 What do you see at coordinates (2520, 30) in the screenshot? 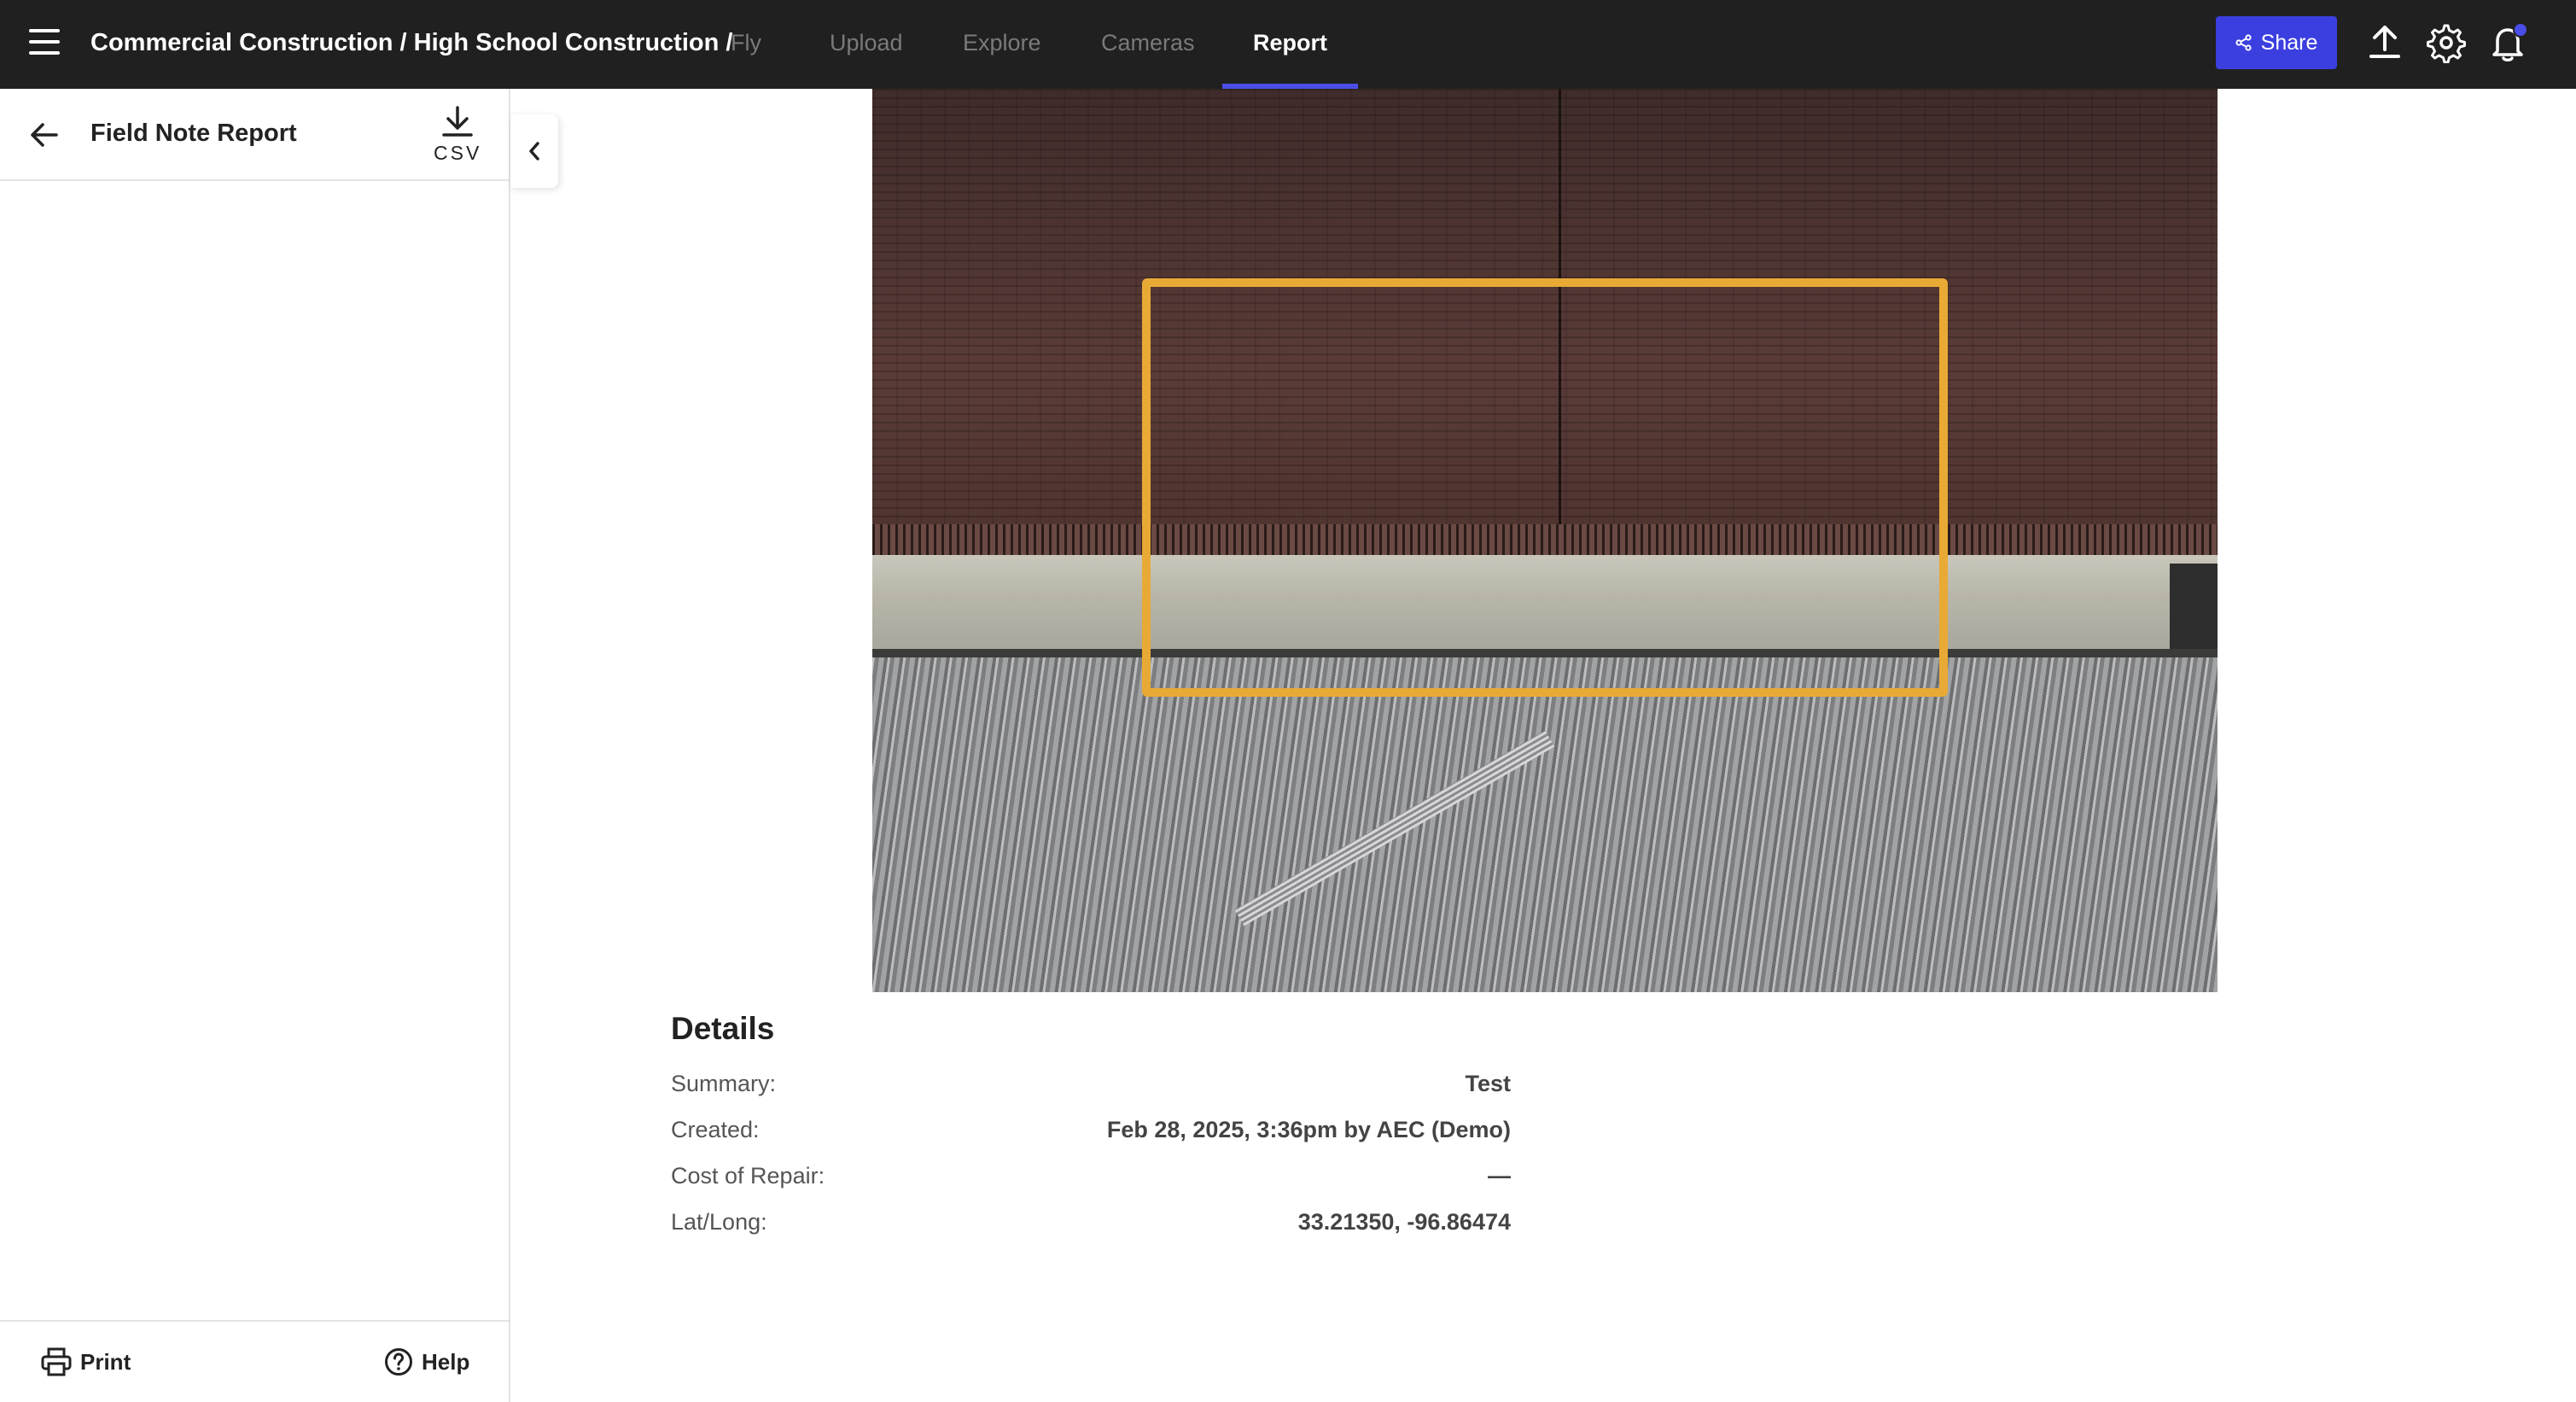
I see `notification-badge` at bounding box center [2520, 30].